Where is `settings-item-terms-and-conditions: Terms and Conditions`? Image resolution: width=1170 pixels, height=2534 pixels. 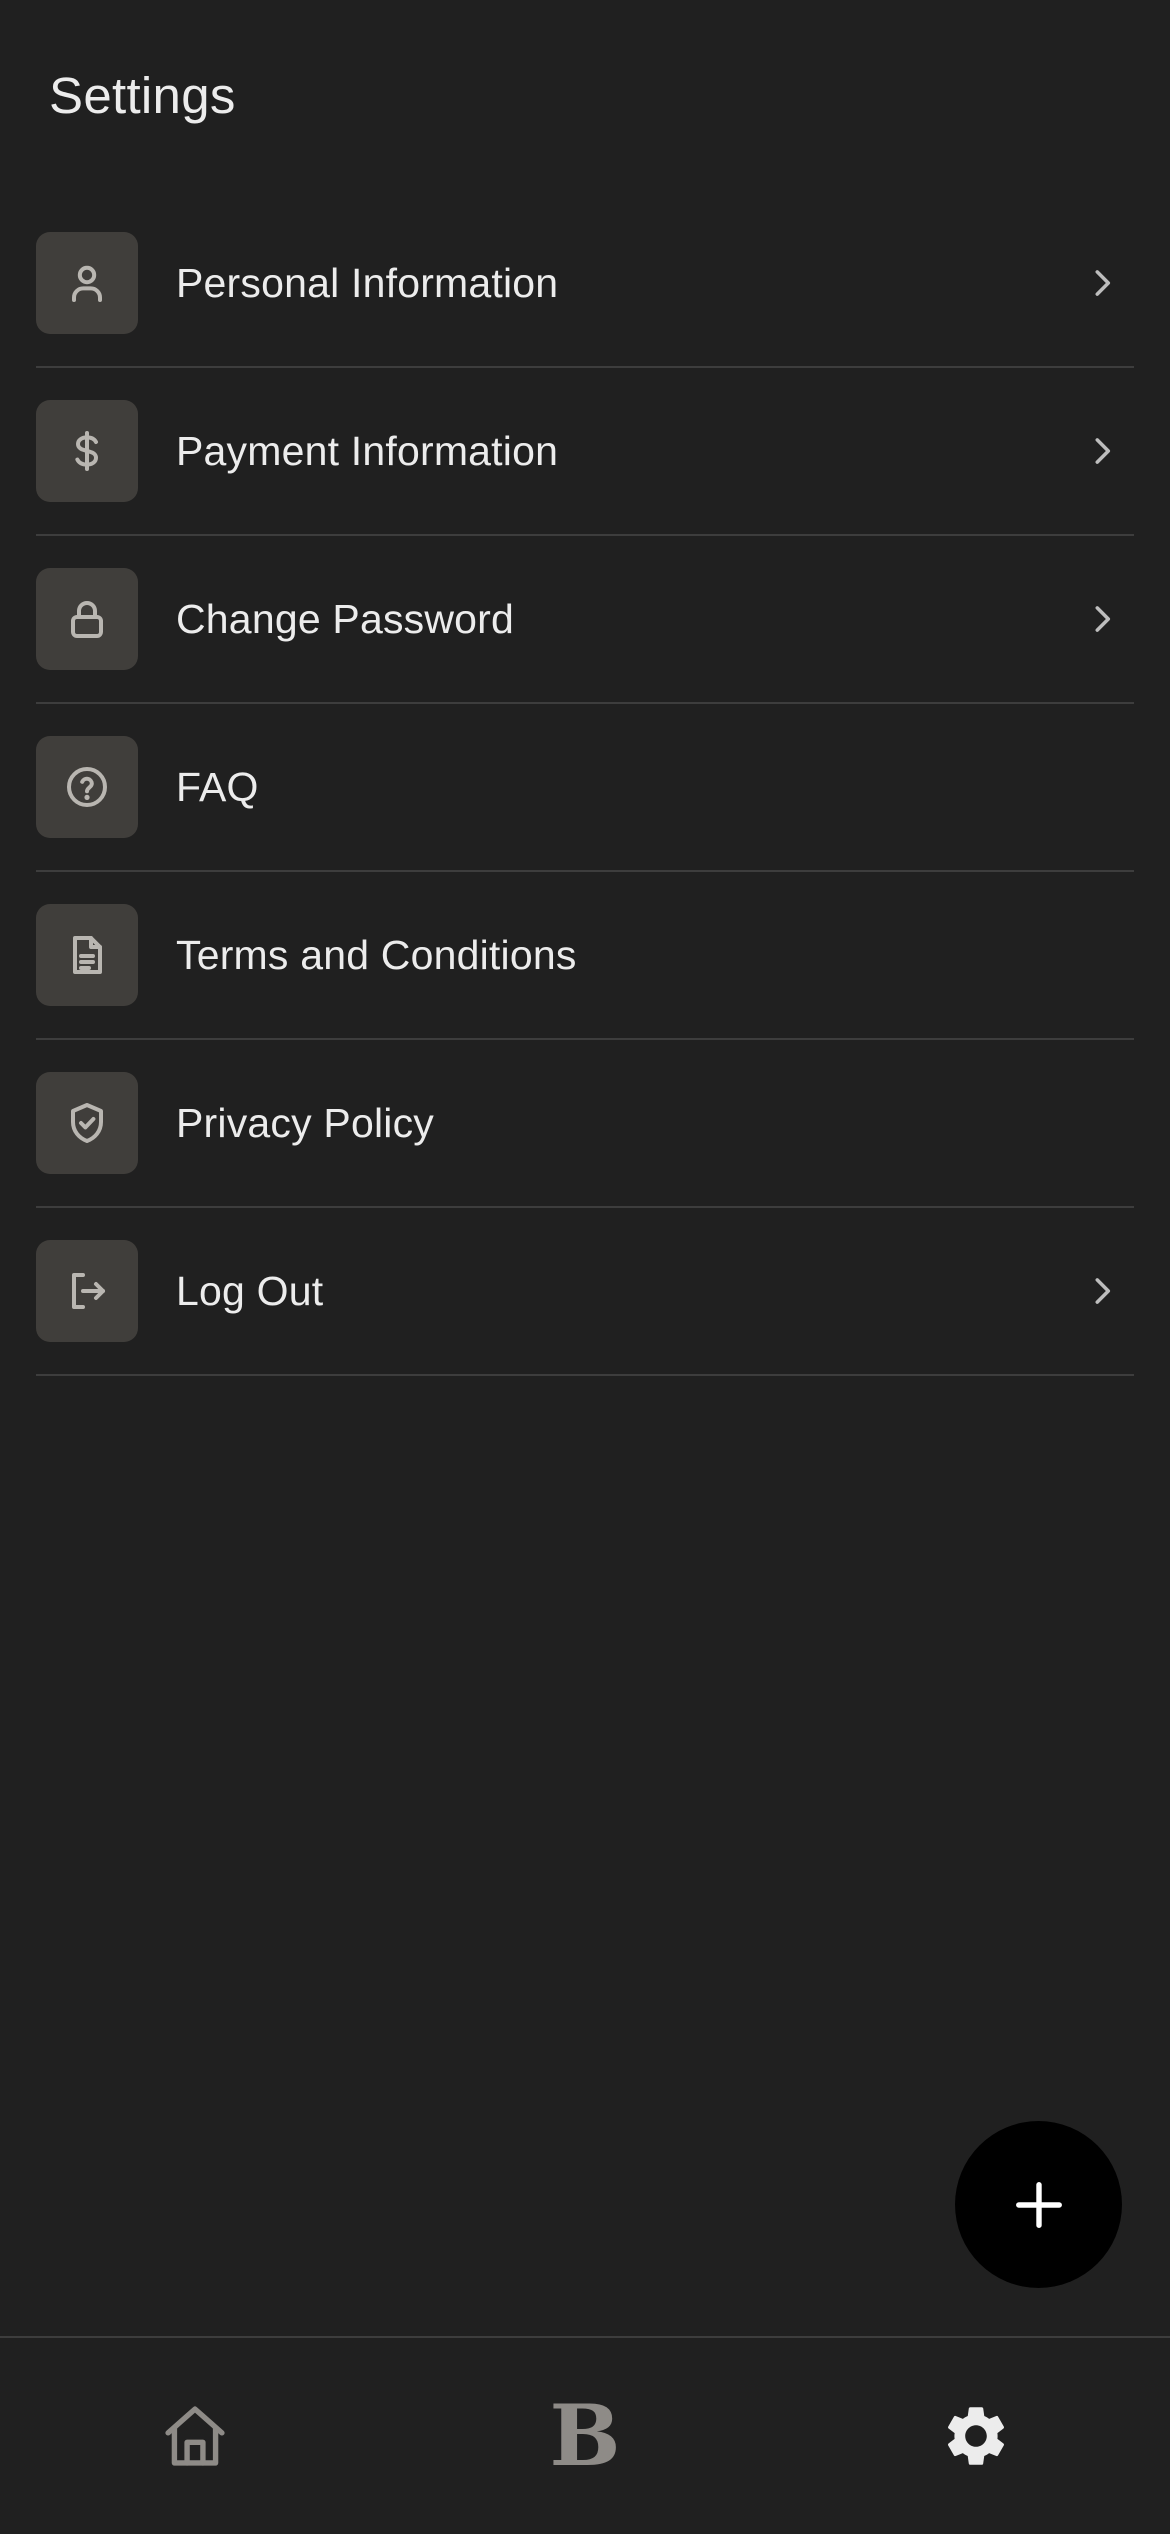 settings-item-terms-and-conditions: Terms and Conditions is located at coordinates (585, 956).